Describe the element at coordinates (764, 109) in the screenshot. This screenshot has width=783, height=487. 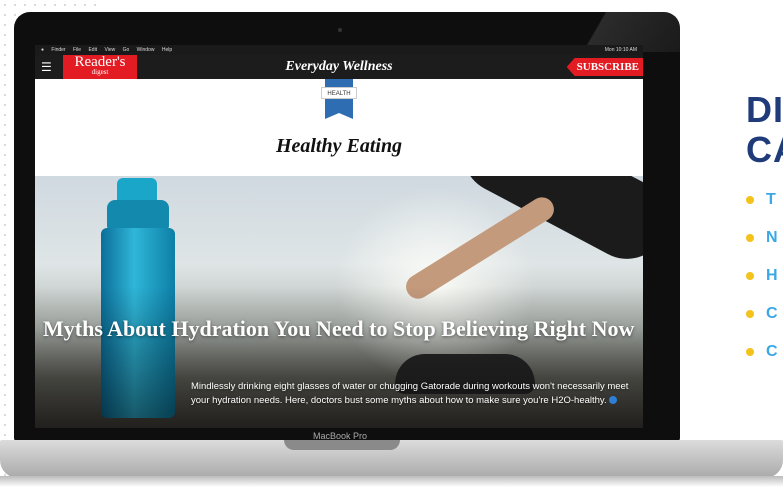
I see `side-heading-line: DI` at that location.